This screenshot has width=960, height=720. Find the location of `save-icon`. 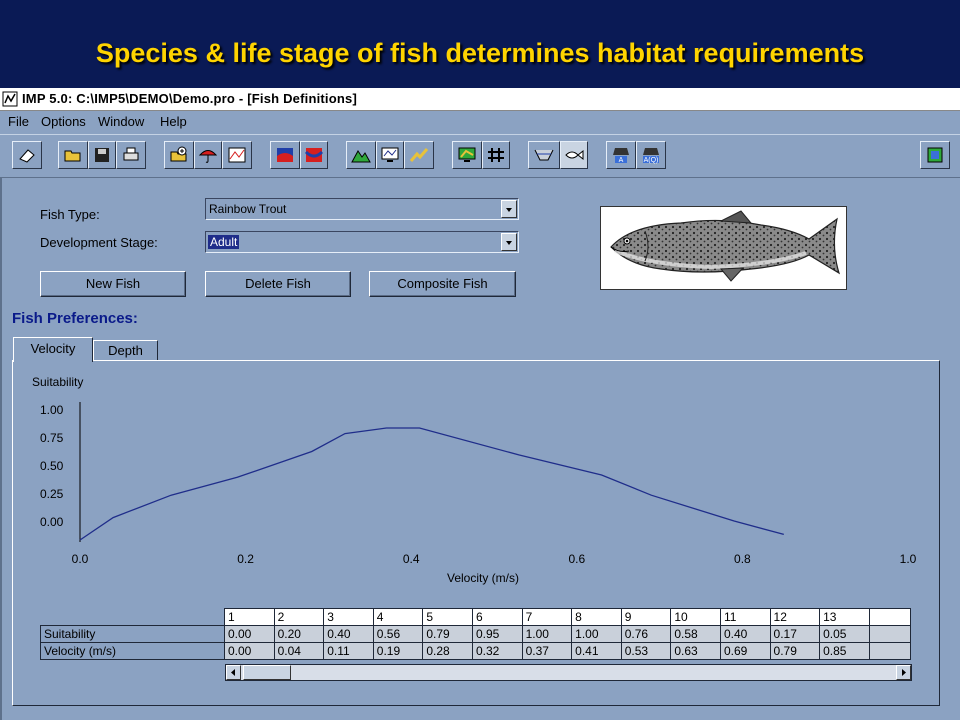

save-icon is located at coordinates (102, 155).